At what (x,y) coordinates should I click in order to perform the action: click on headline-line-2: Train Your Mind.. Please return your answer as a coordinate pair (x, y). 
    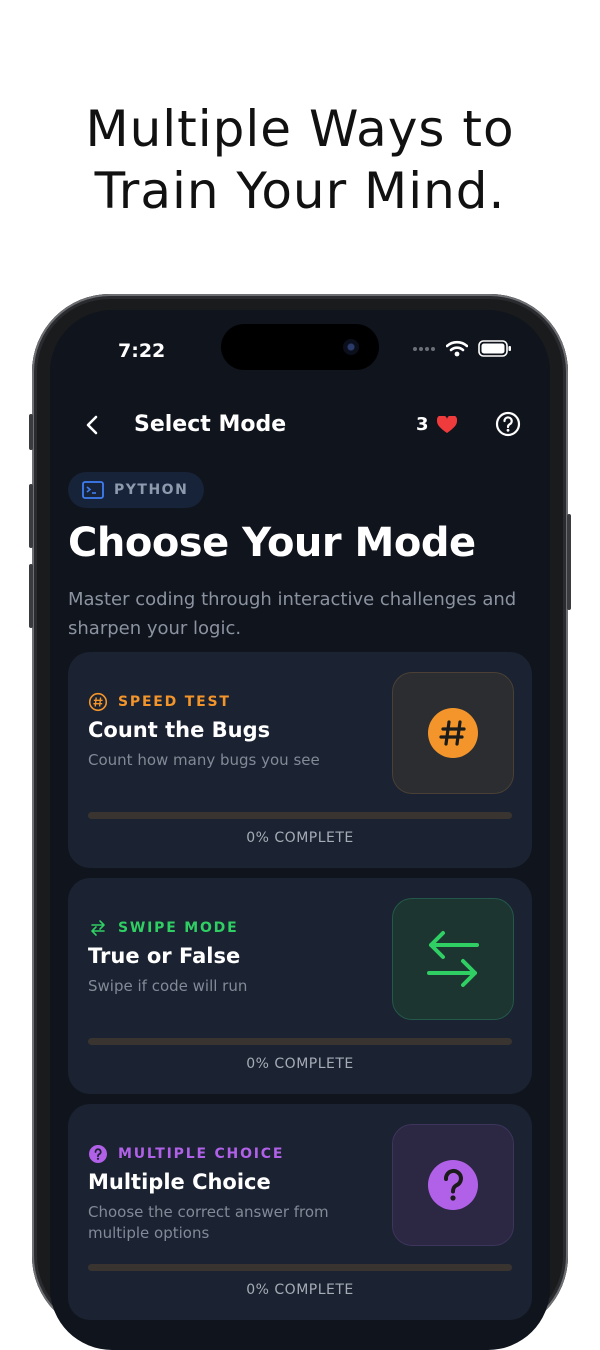
    Looking at the image, I should click on (300, 191).